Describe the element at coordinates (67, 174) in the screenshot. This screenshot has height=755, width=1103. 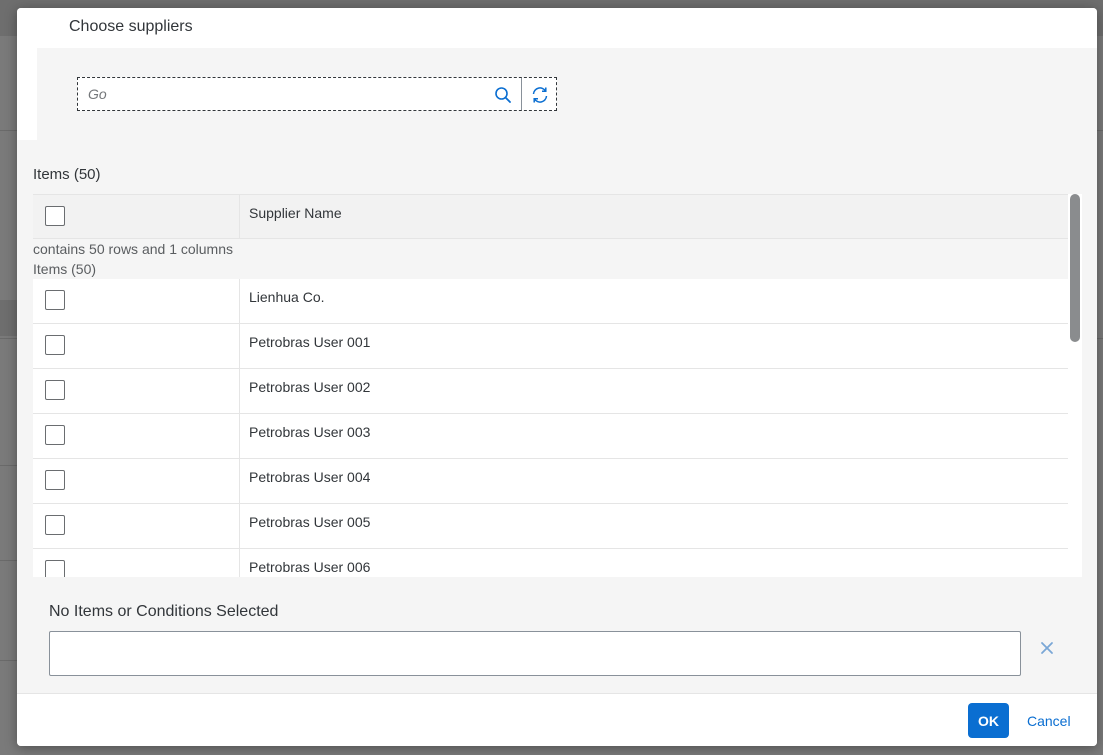
I see `items-title: Items (50)` at that location.